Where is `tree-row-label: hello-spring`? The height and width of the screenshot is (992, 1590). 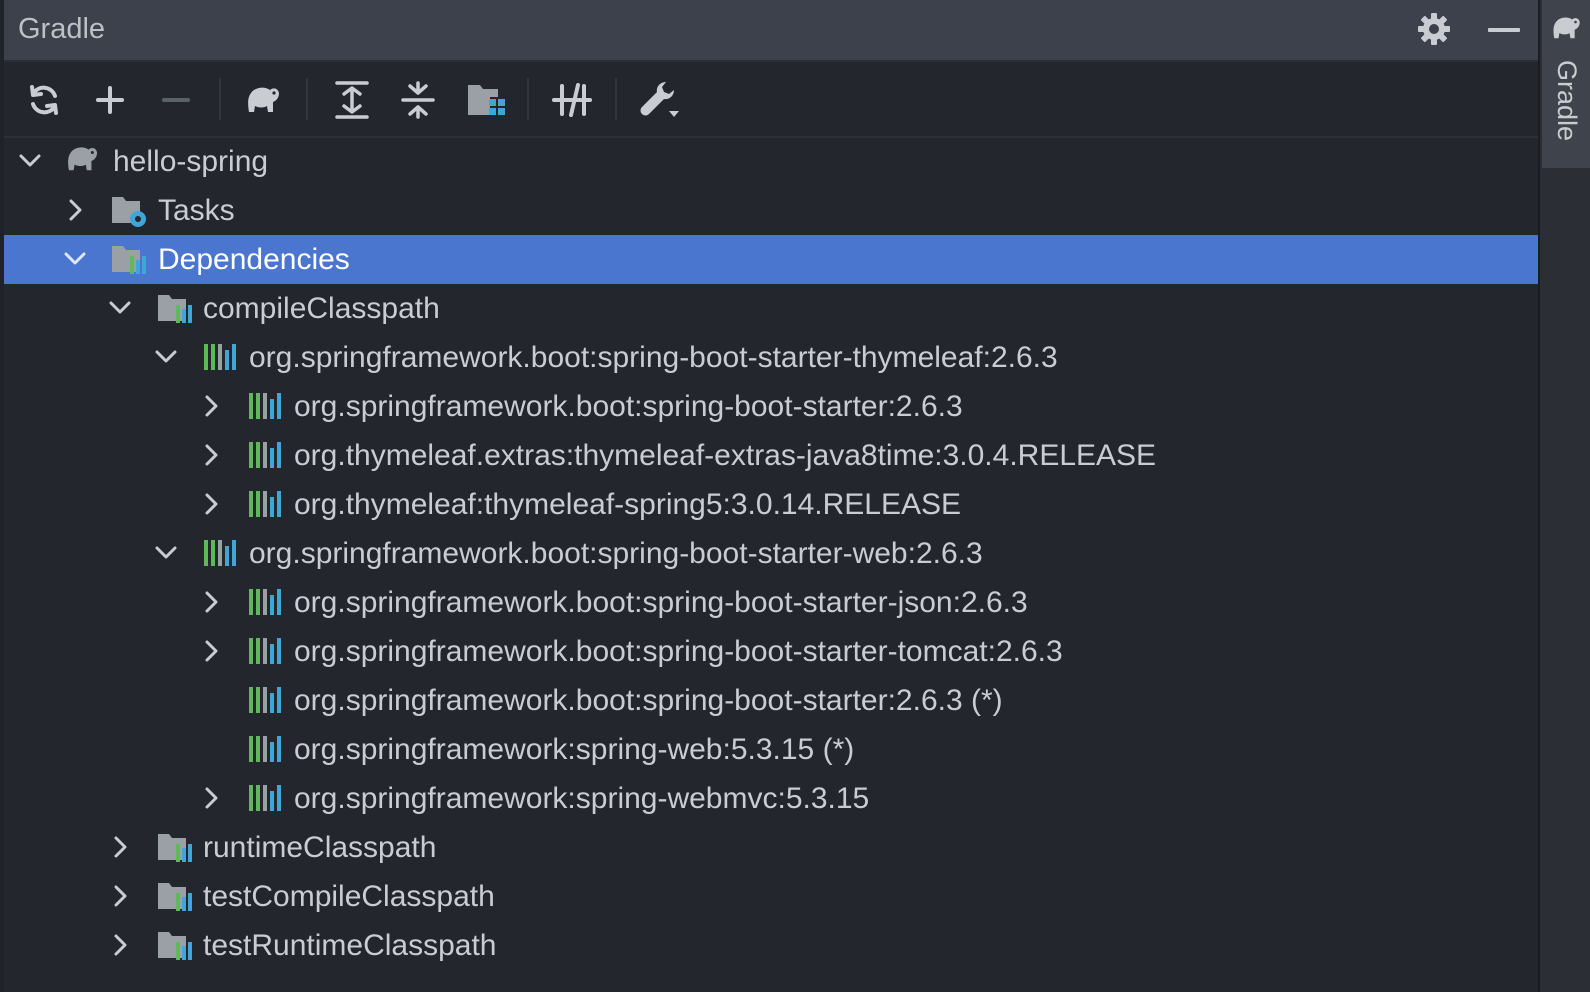 tree-row-label: hello-spring is located at coordinates (191, 161).